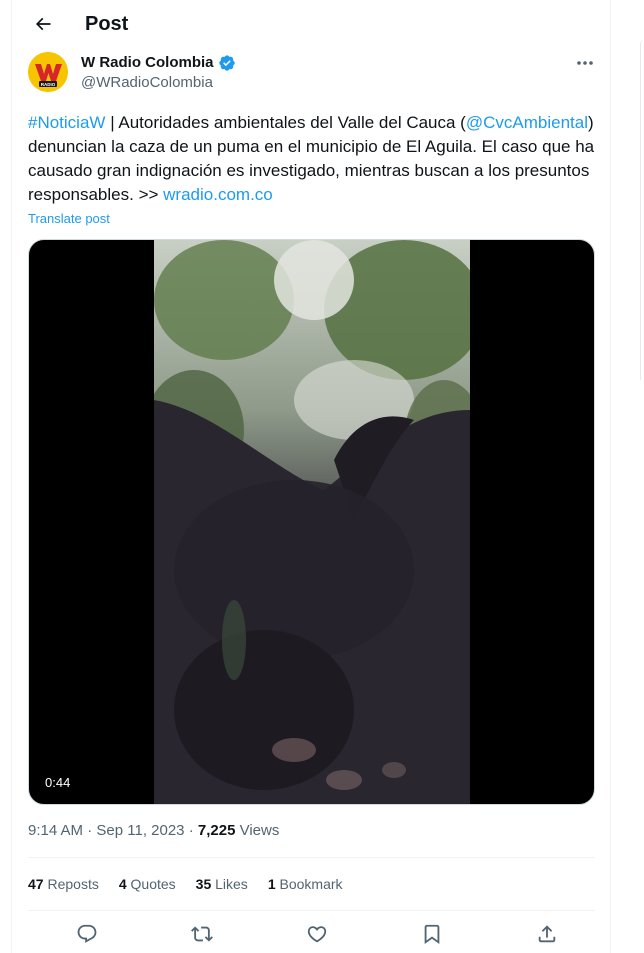  Describe the element at coordinates (122, 884) in the screenshot. I see `quotes-count: 4` at that location.